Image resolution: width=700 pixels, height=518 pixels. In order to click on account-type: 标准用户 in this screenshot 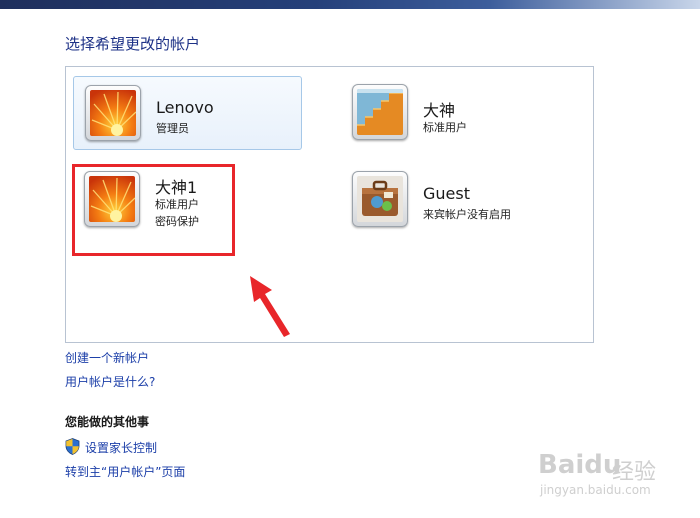, I will do `click(445, 127)`.